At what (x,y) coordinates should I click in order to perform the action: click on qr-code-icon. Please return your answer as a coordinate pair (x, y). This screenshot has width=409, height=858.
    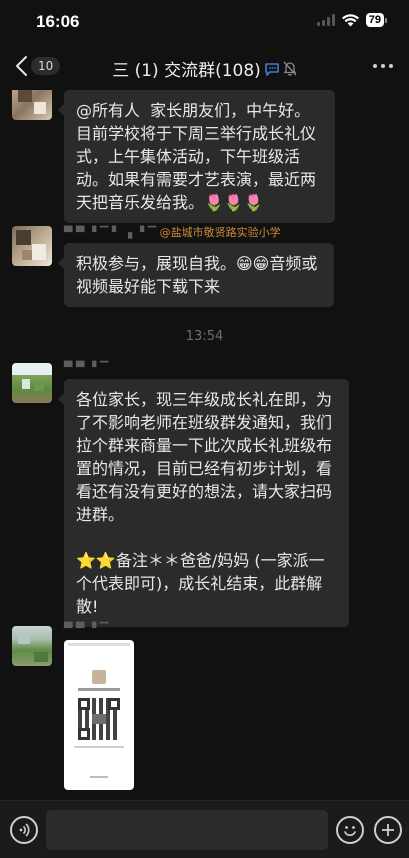
    Looking at the image, I should click on (99, 719).